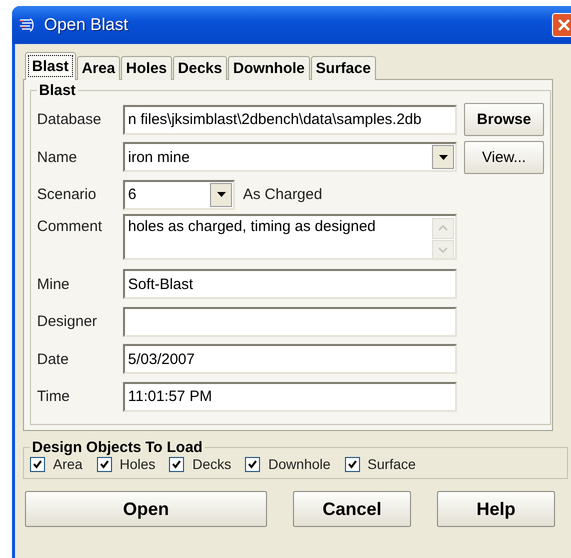 The height and width of the screenshot is (558, 571). I want to click on window-title: Open Blast, so click(86, 25).